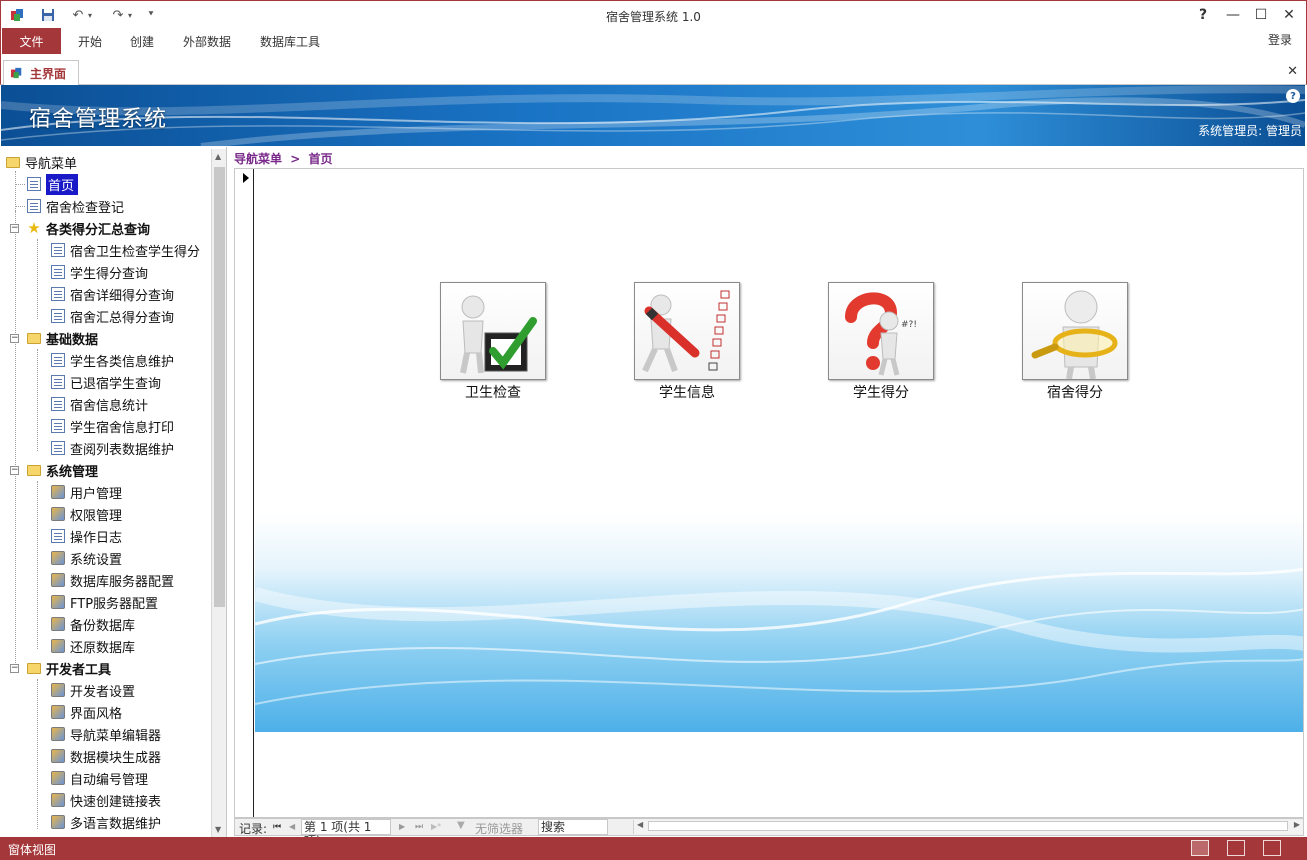  I want to click on close-button: ✕, so click(1289, 15).